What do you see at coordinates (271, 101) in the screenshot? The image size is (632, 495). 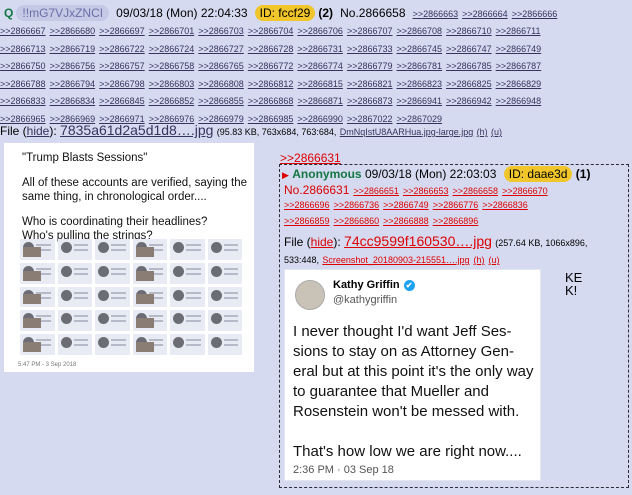 I see `reply-link: >>2866868` at bounding box center [271, 101].